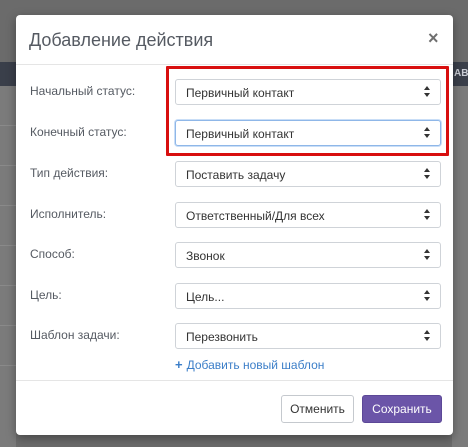 The width and height of the screenshot is (468, 447). I want to click on end-status-label: Конечный статус:, so click(78, 132).